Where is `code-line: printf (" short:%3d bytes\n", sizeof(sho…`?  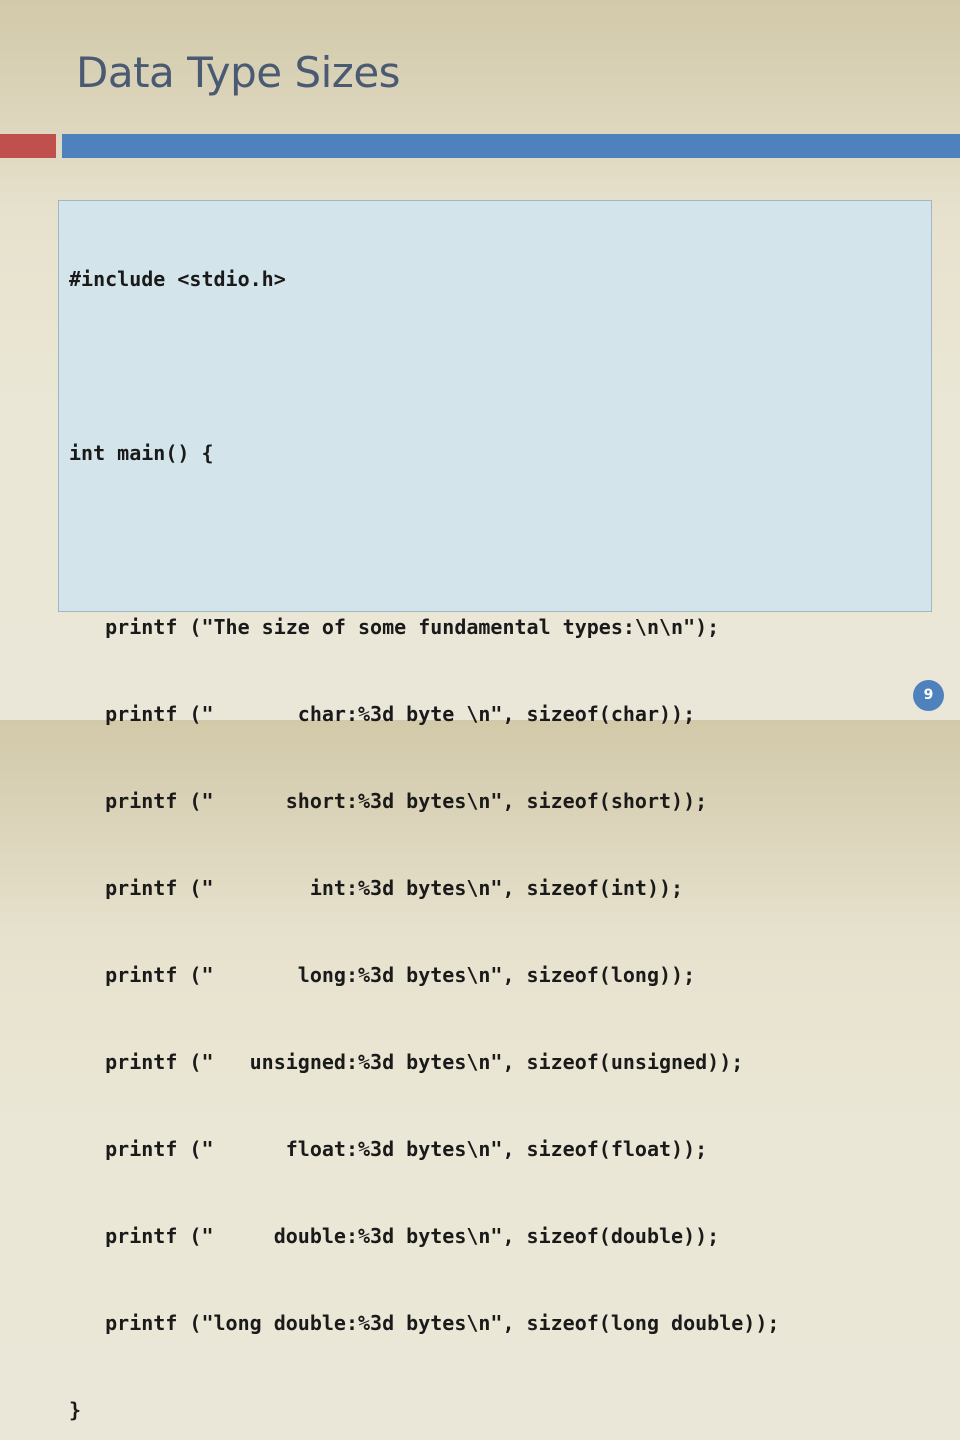 code-line: printf (" short:%3d bytes\n", sizeof(sho… is located at coordinates (388, 801).